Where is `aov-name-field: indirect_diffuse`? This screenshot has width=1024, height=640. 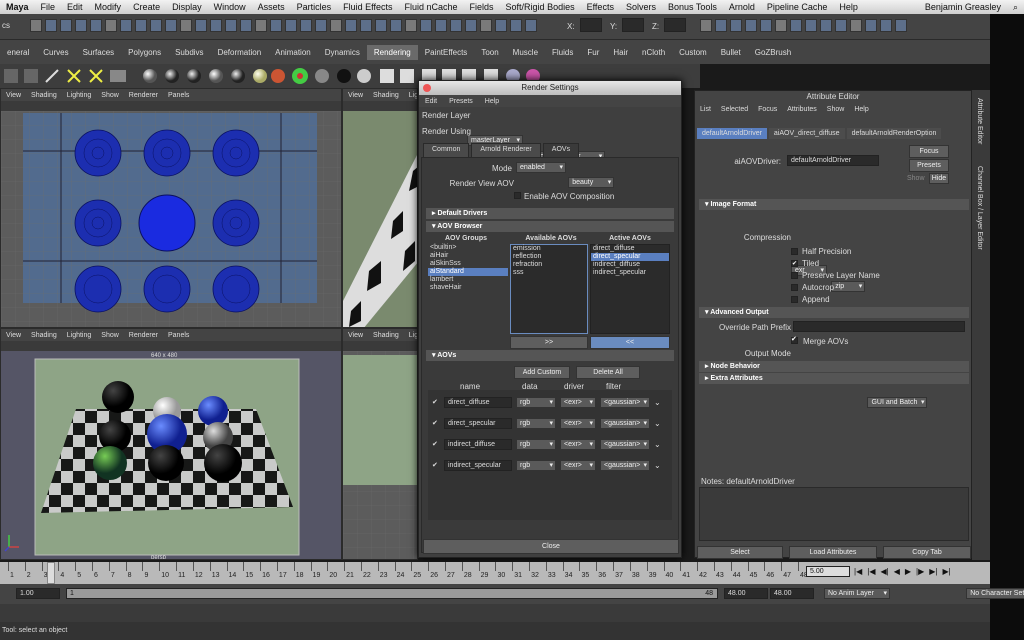 aov-name-field: indirect_diffuse is located at coordinates (478, 444).